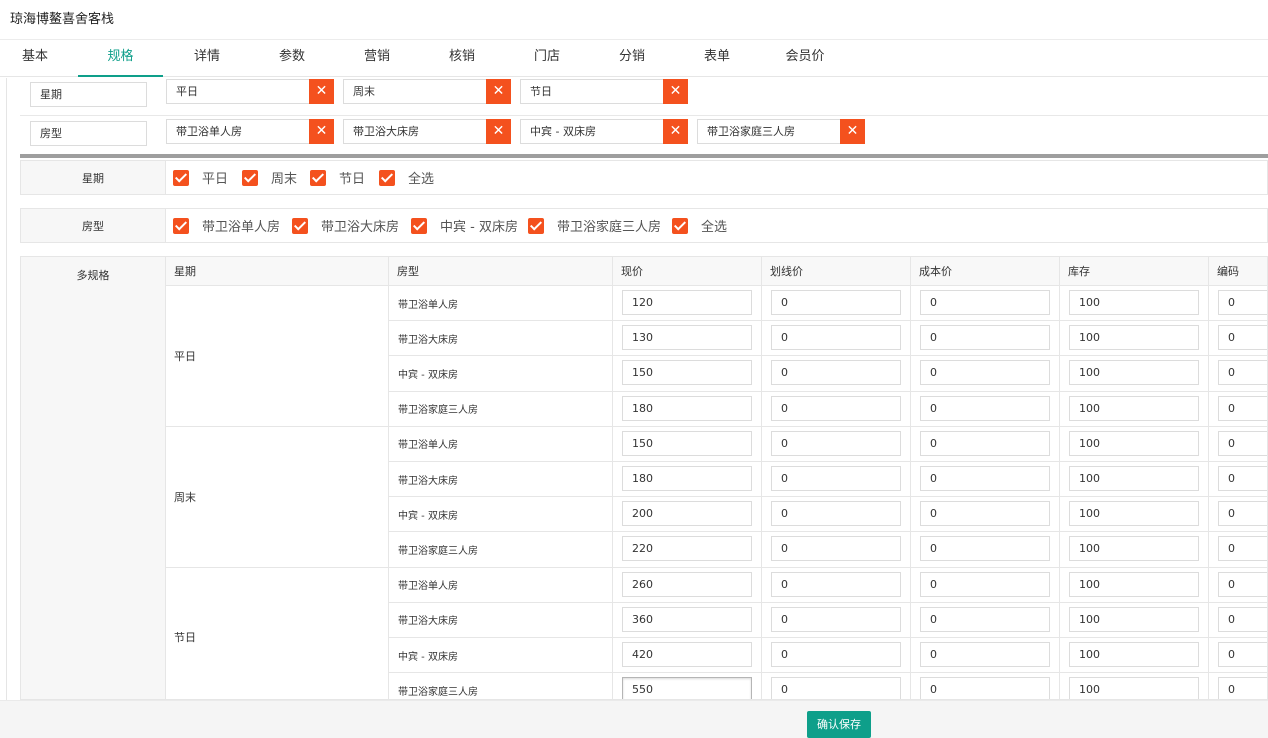 This screenshot has height=738, width=1268. What do you see at coordinates (717, 58) in the screenshot?
I see `tab-form: 表单` at bounding box center [717, 58].